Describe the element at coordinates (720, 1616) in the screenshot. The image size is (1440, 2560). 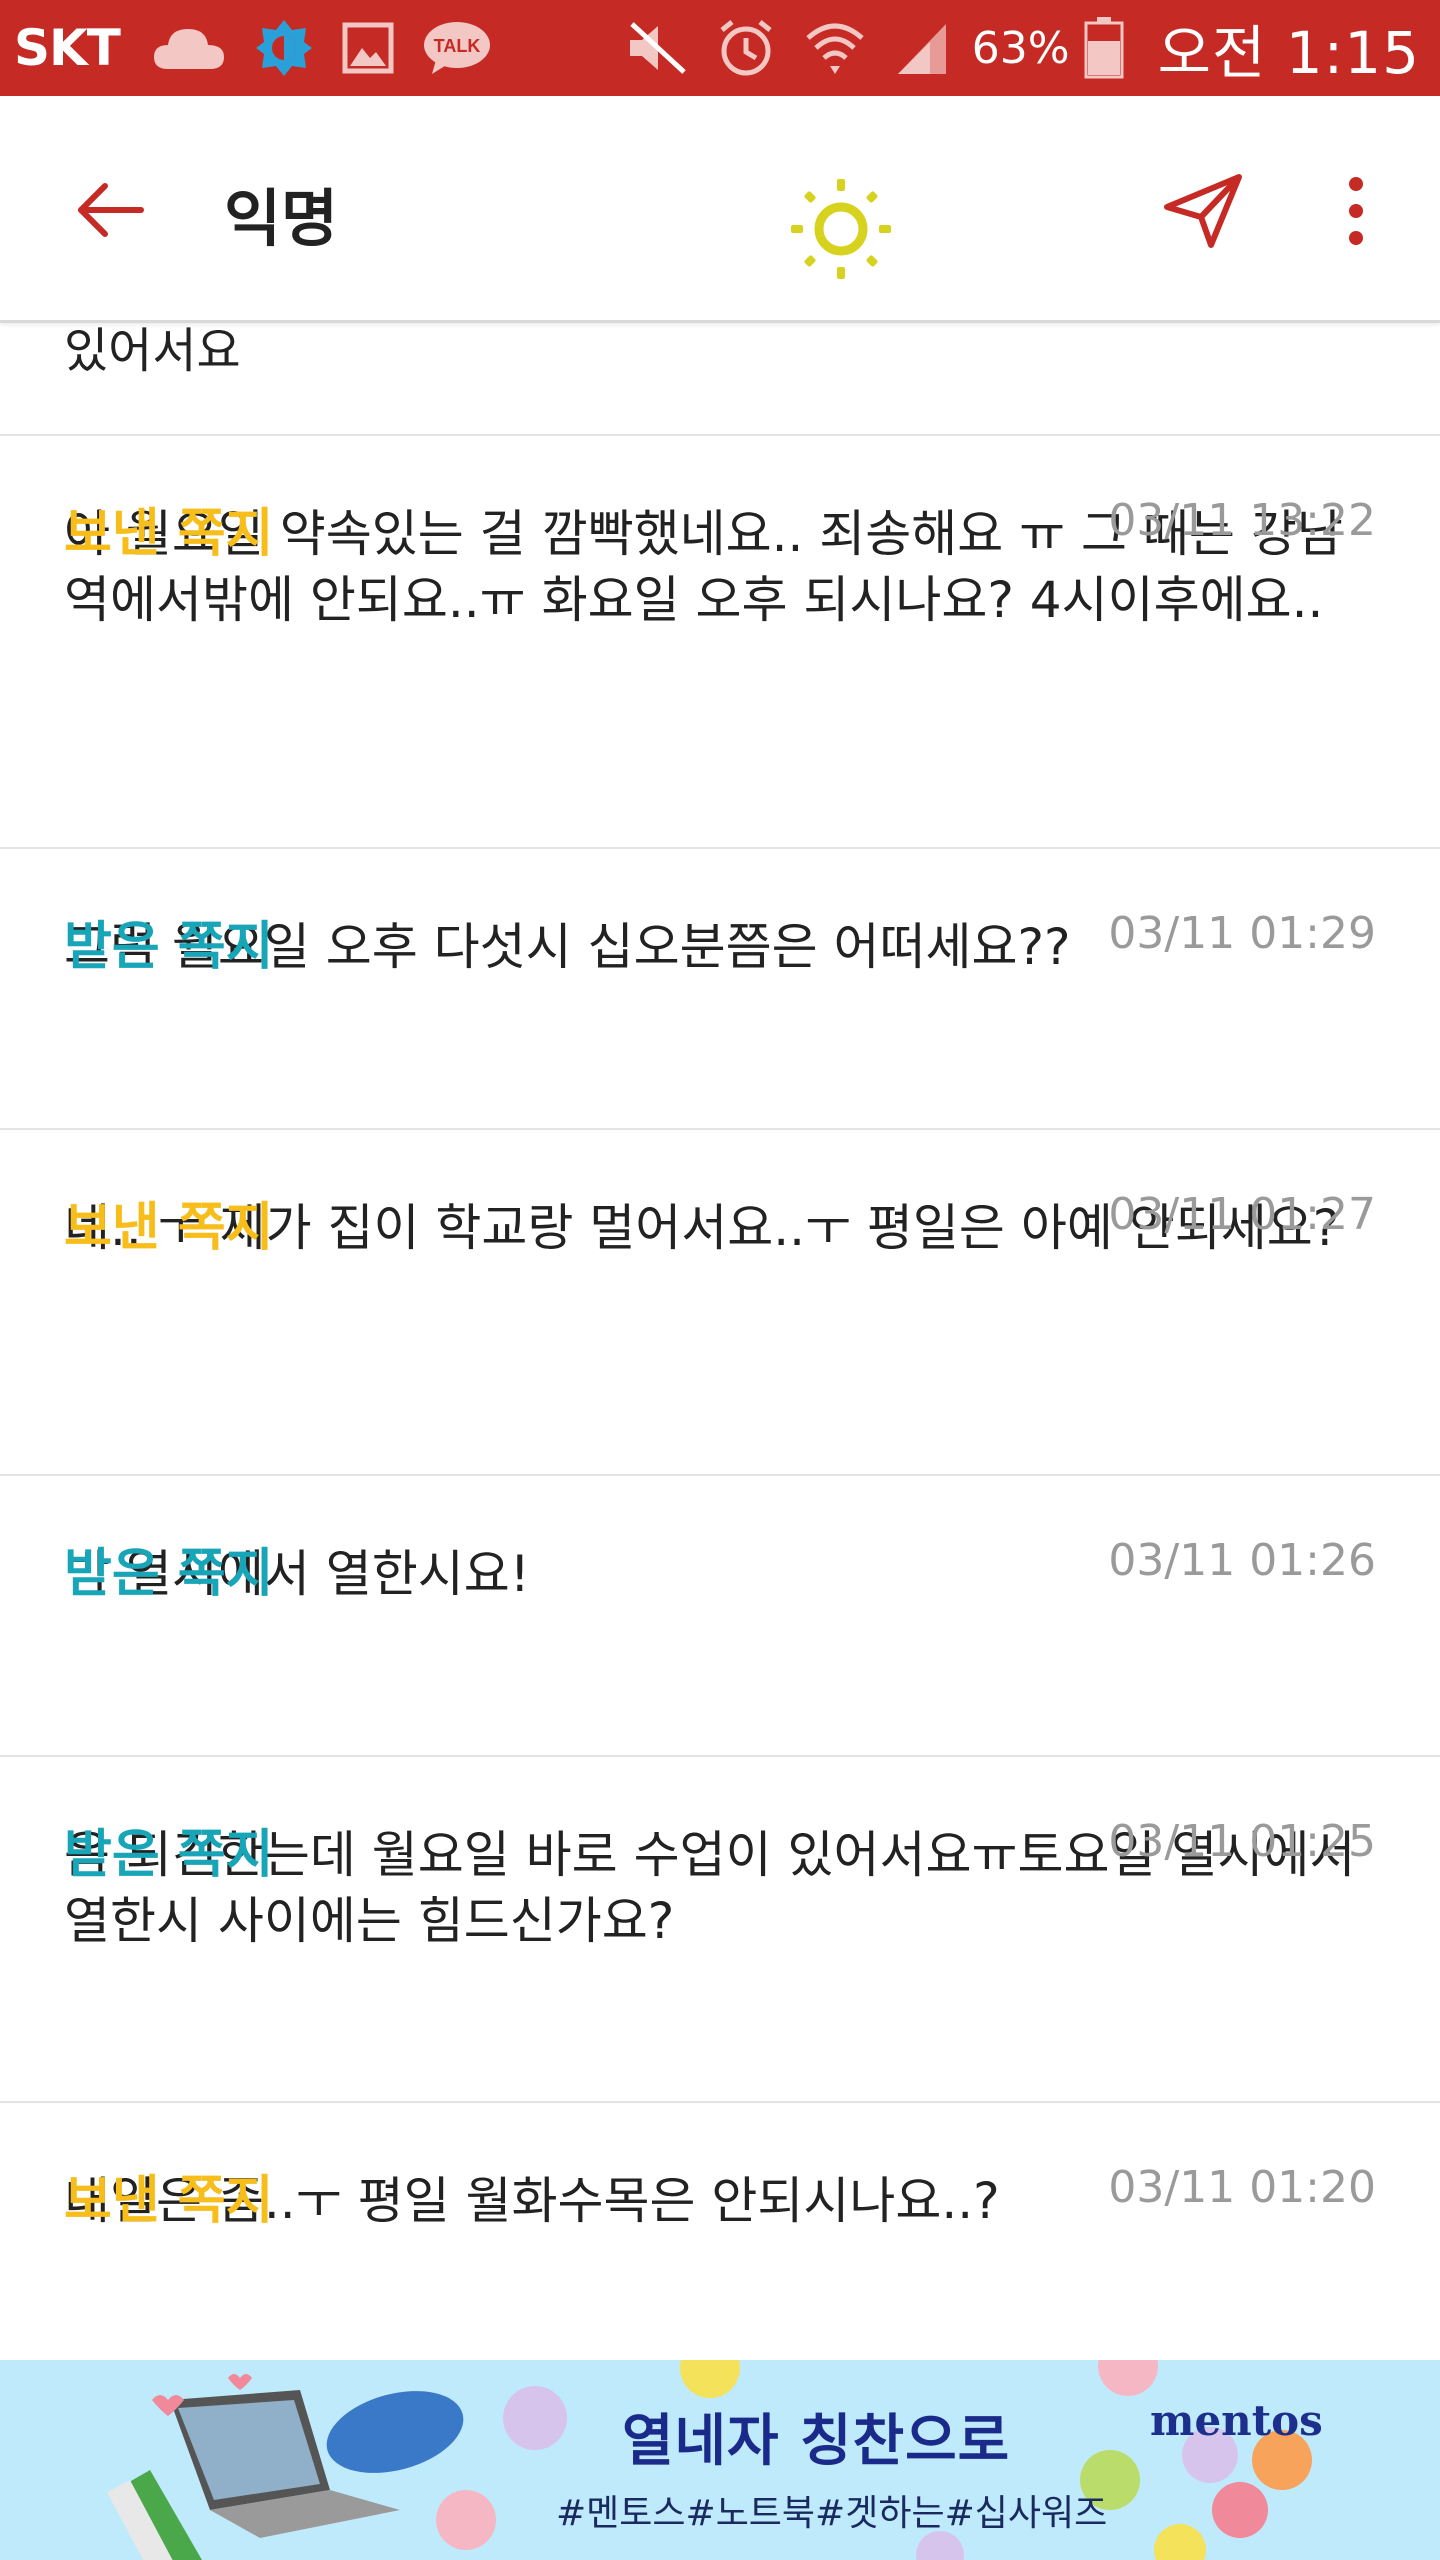
I see `list-item: 받은 쪽지 03/11 01:26 밤 열시에서 열한시요!` at that location.